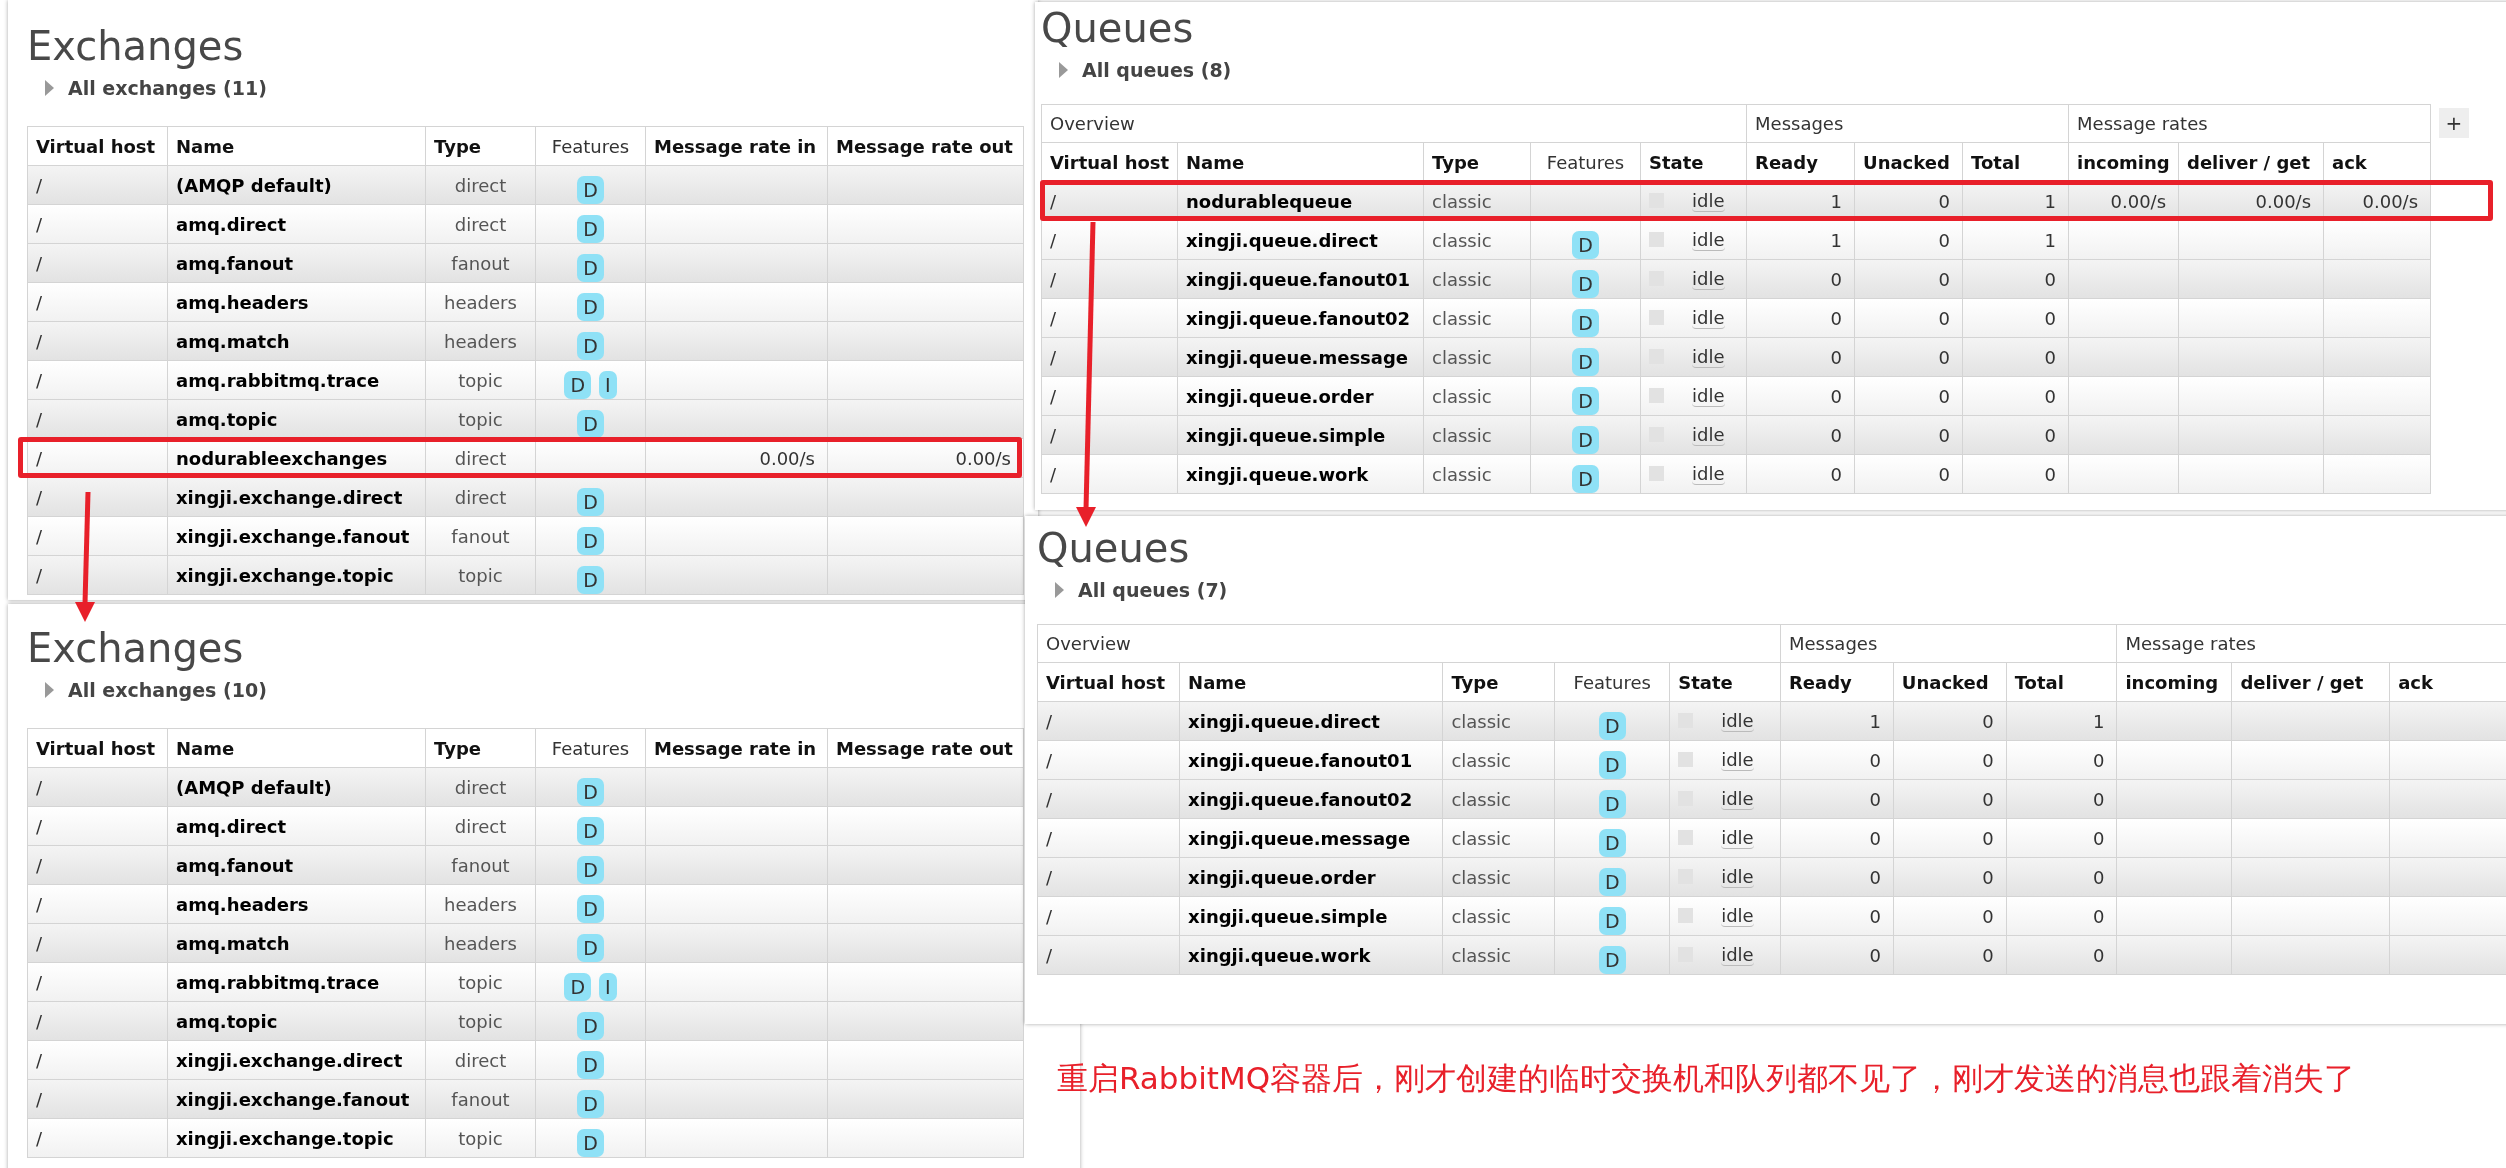 This screenshot has width=2506, height=1168. Describe the element at coordinates (136, 46) in the screenshot. I see `page-title: Exchanges` at that location.